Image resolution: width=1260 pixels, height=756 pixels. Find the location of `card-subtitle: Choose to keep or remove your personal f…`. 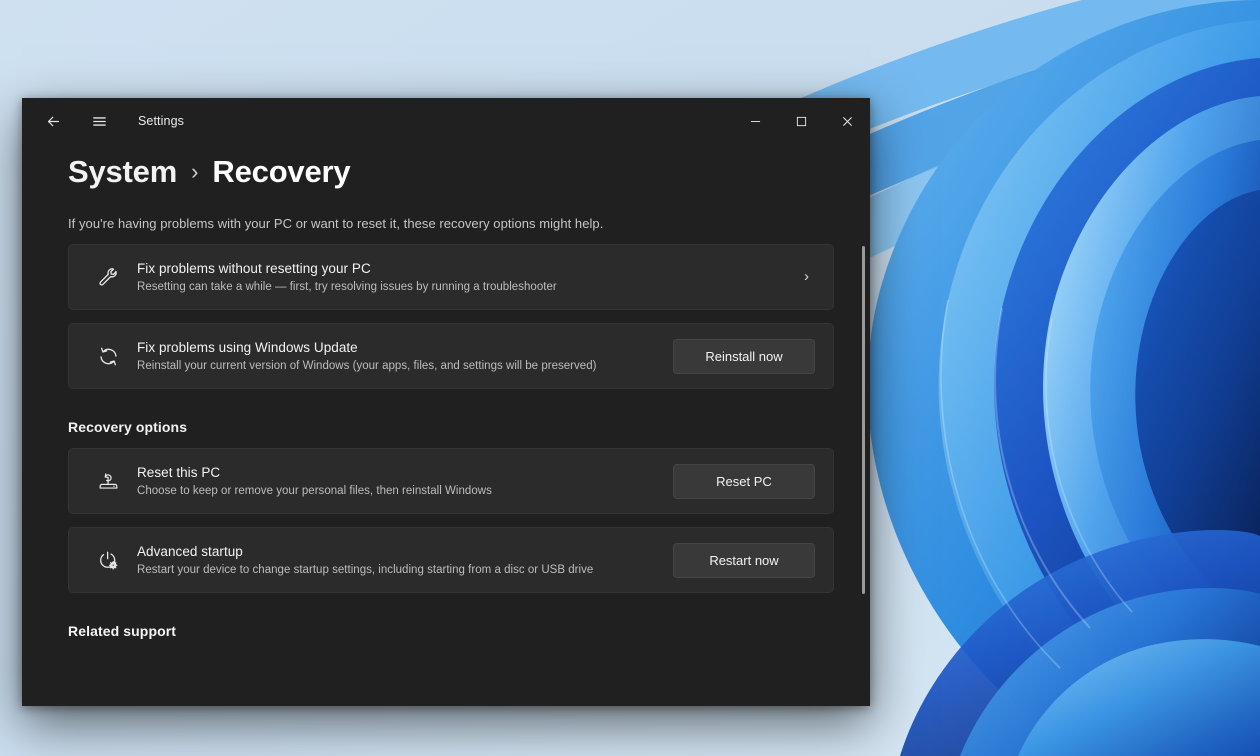

card-subtitle: Choose to keep or remove your personal f… is located at coordinates (314, 490).